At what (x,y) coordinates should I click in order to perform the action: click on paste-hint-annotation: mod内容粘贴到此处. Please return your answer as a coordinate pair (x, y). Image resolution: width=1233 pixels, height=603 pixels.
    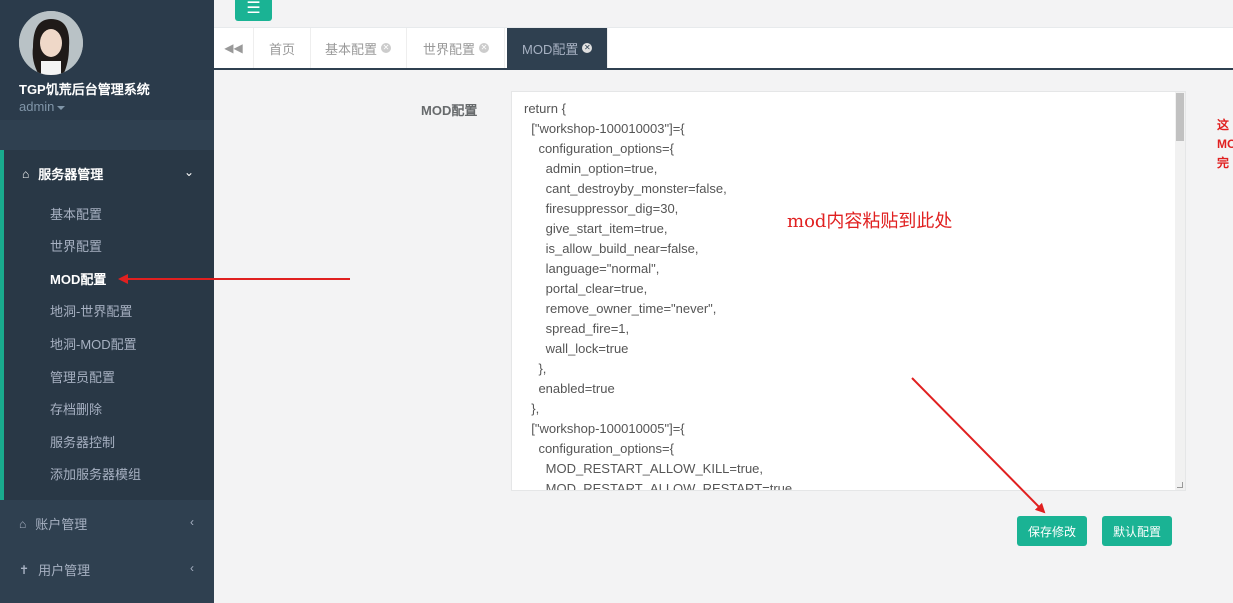
    Looking at the image, I should click on (870, 221).